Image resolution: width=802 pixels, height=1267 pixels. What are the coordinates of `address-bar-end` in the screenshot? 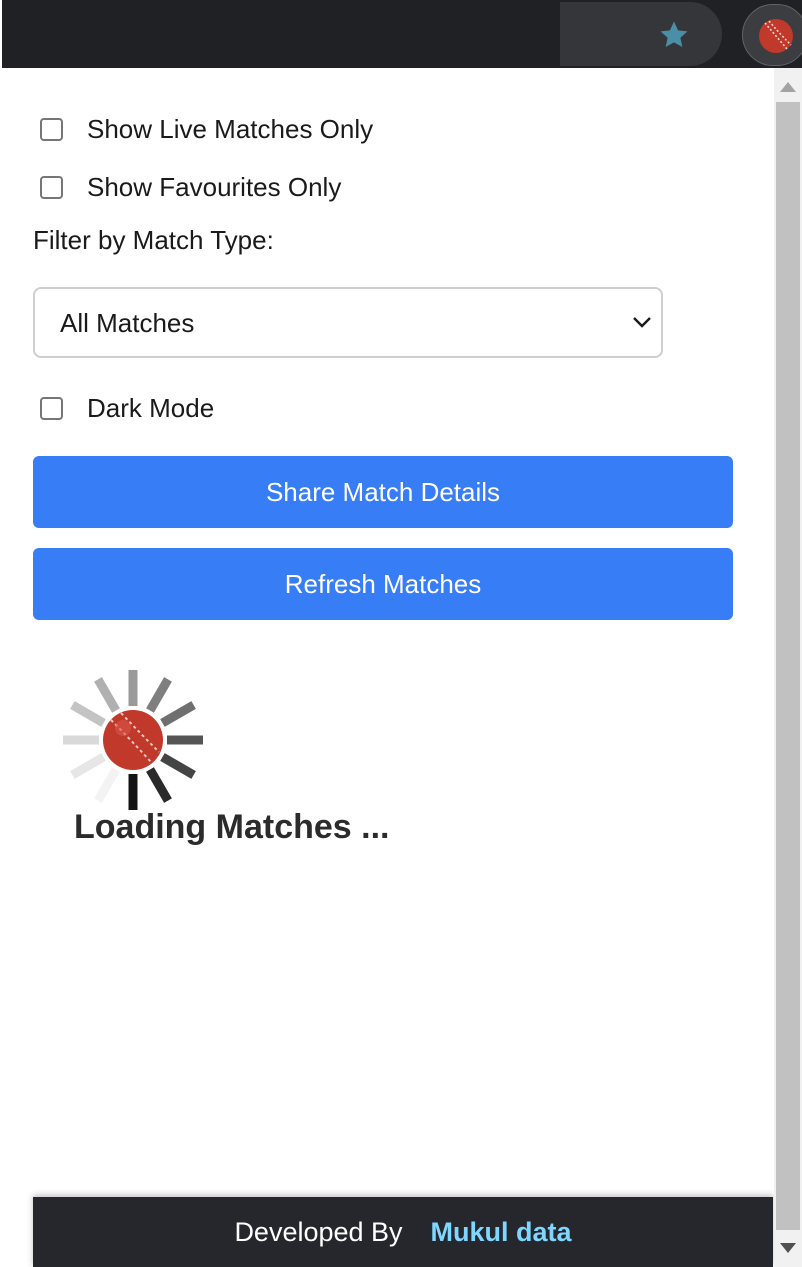 It's located at (641, 34).